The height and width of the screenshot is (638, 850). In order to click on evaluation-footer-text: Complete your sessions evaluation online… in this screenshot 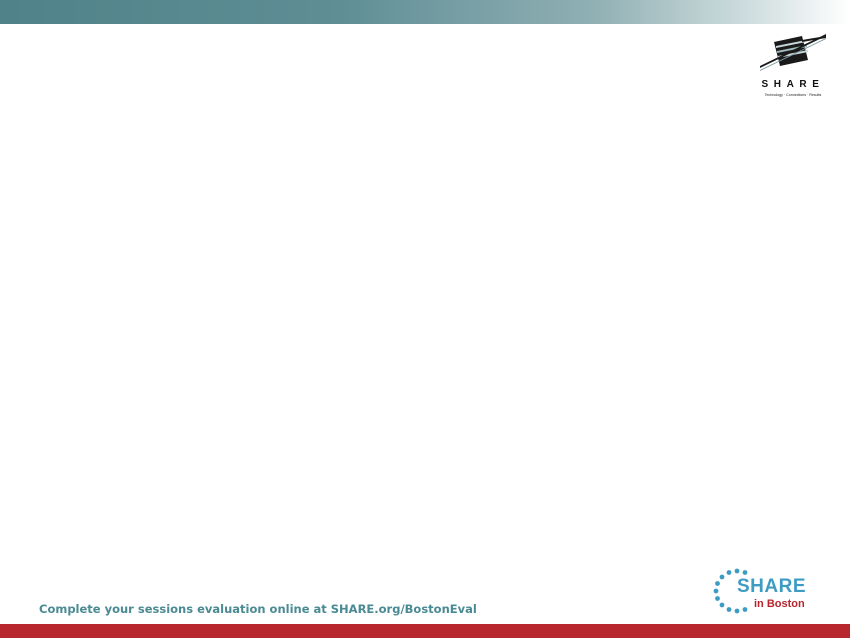, I will do `click(258, 609)`.